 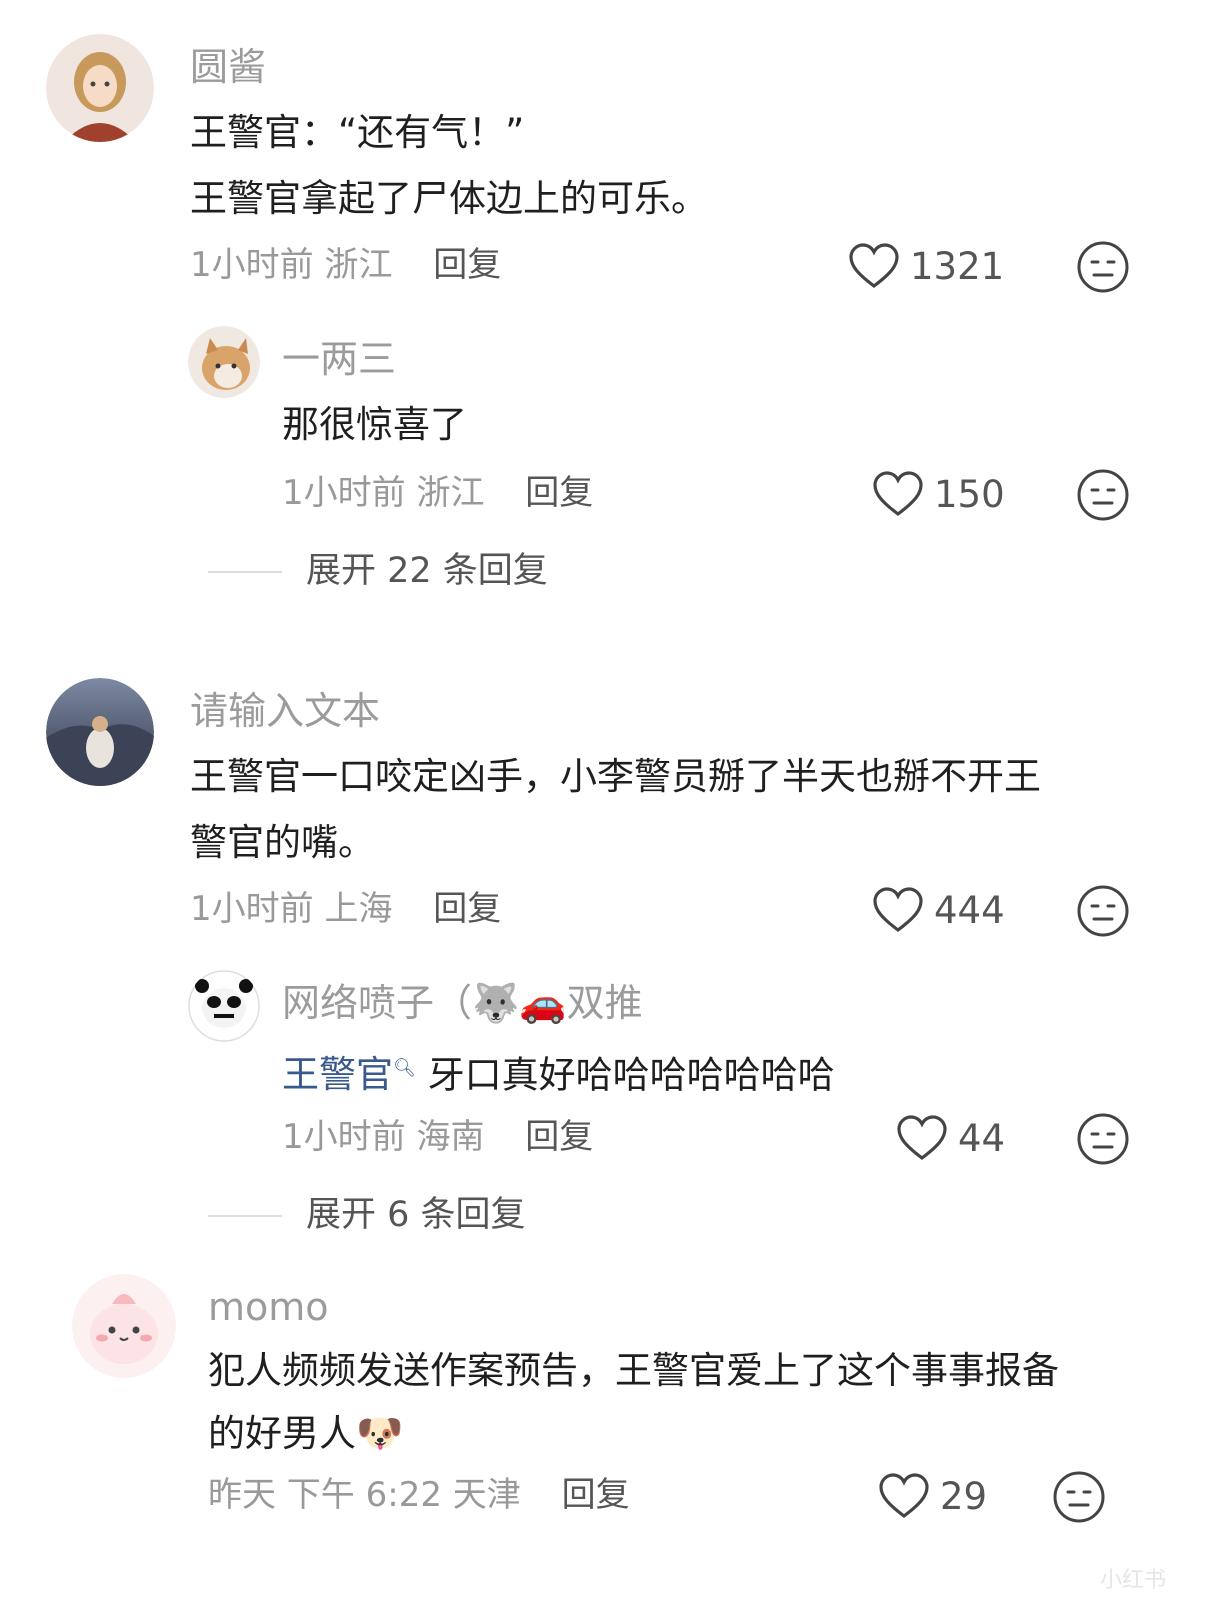 I want to click on comment-text-line-2: 警官的嘴。, so click(x=282, y=842).